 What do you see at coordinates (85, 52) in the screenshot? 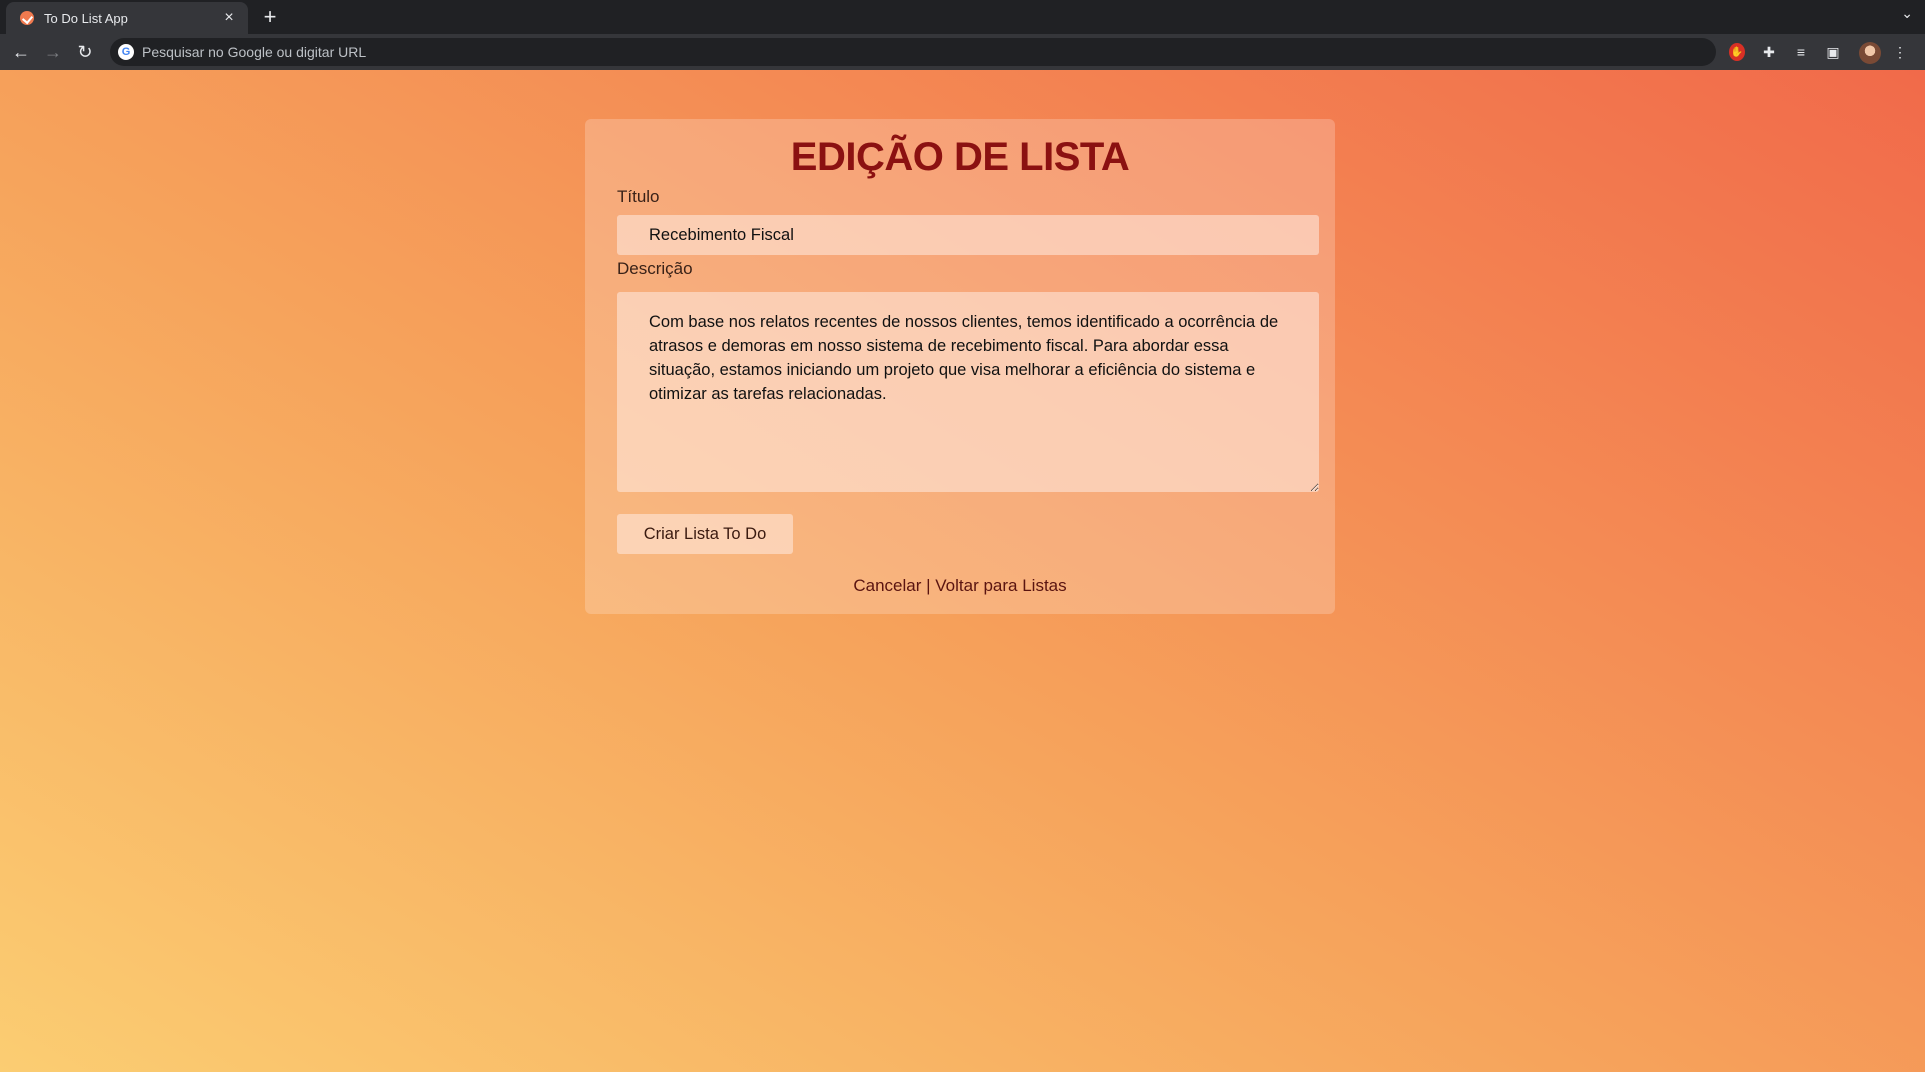
I see `reload-icon: ↻` at bounding box center [85, 52].